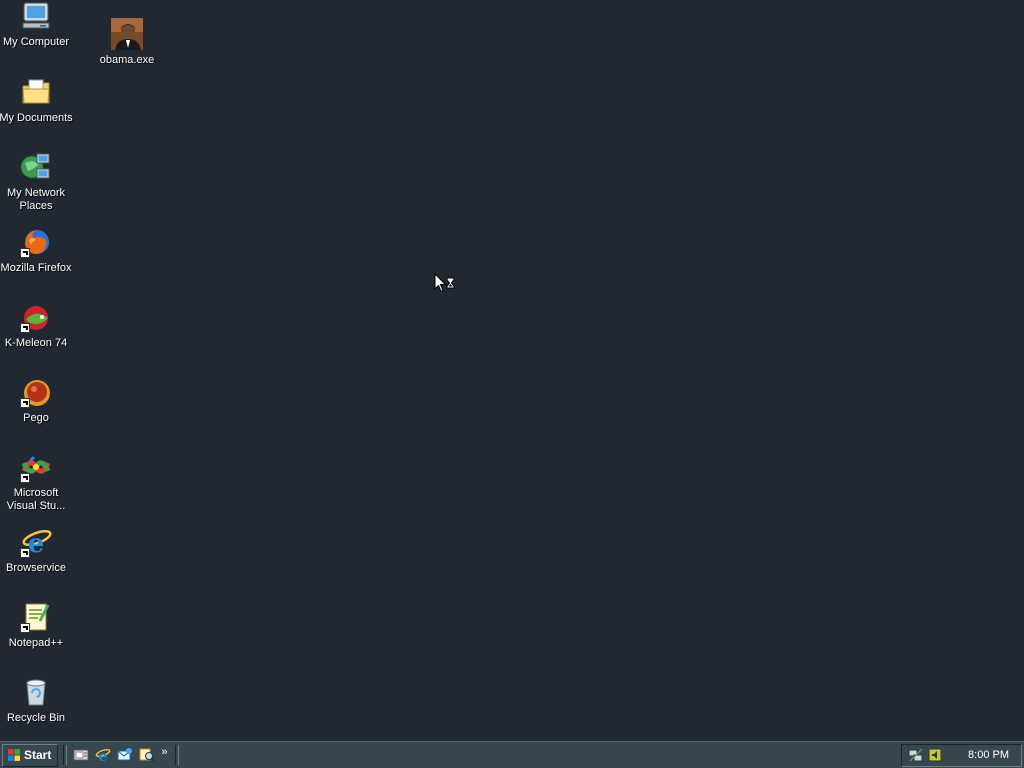 This screenshot has height=768, width=1024. Describe the element at coordinates (961, 755) in the screenshot. I see `system-tray: 8:00 PM` at that location.